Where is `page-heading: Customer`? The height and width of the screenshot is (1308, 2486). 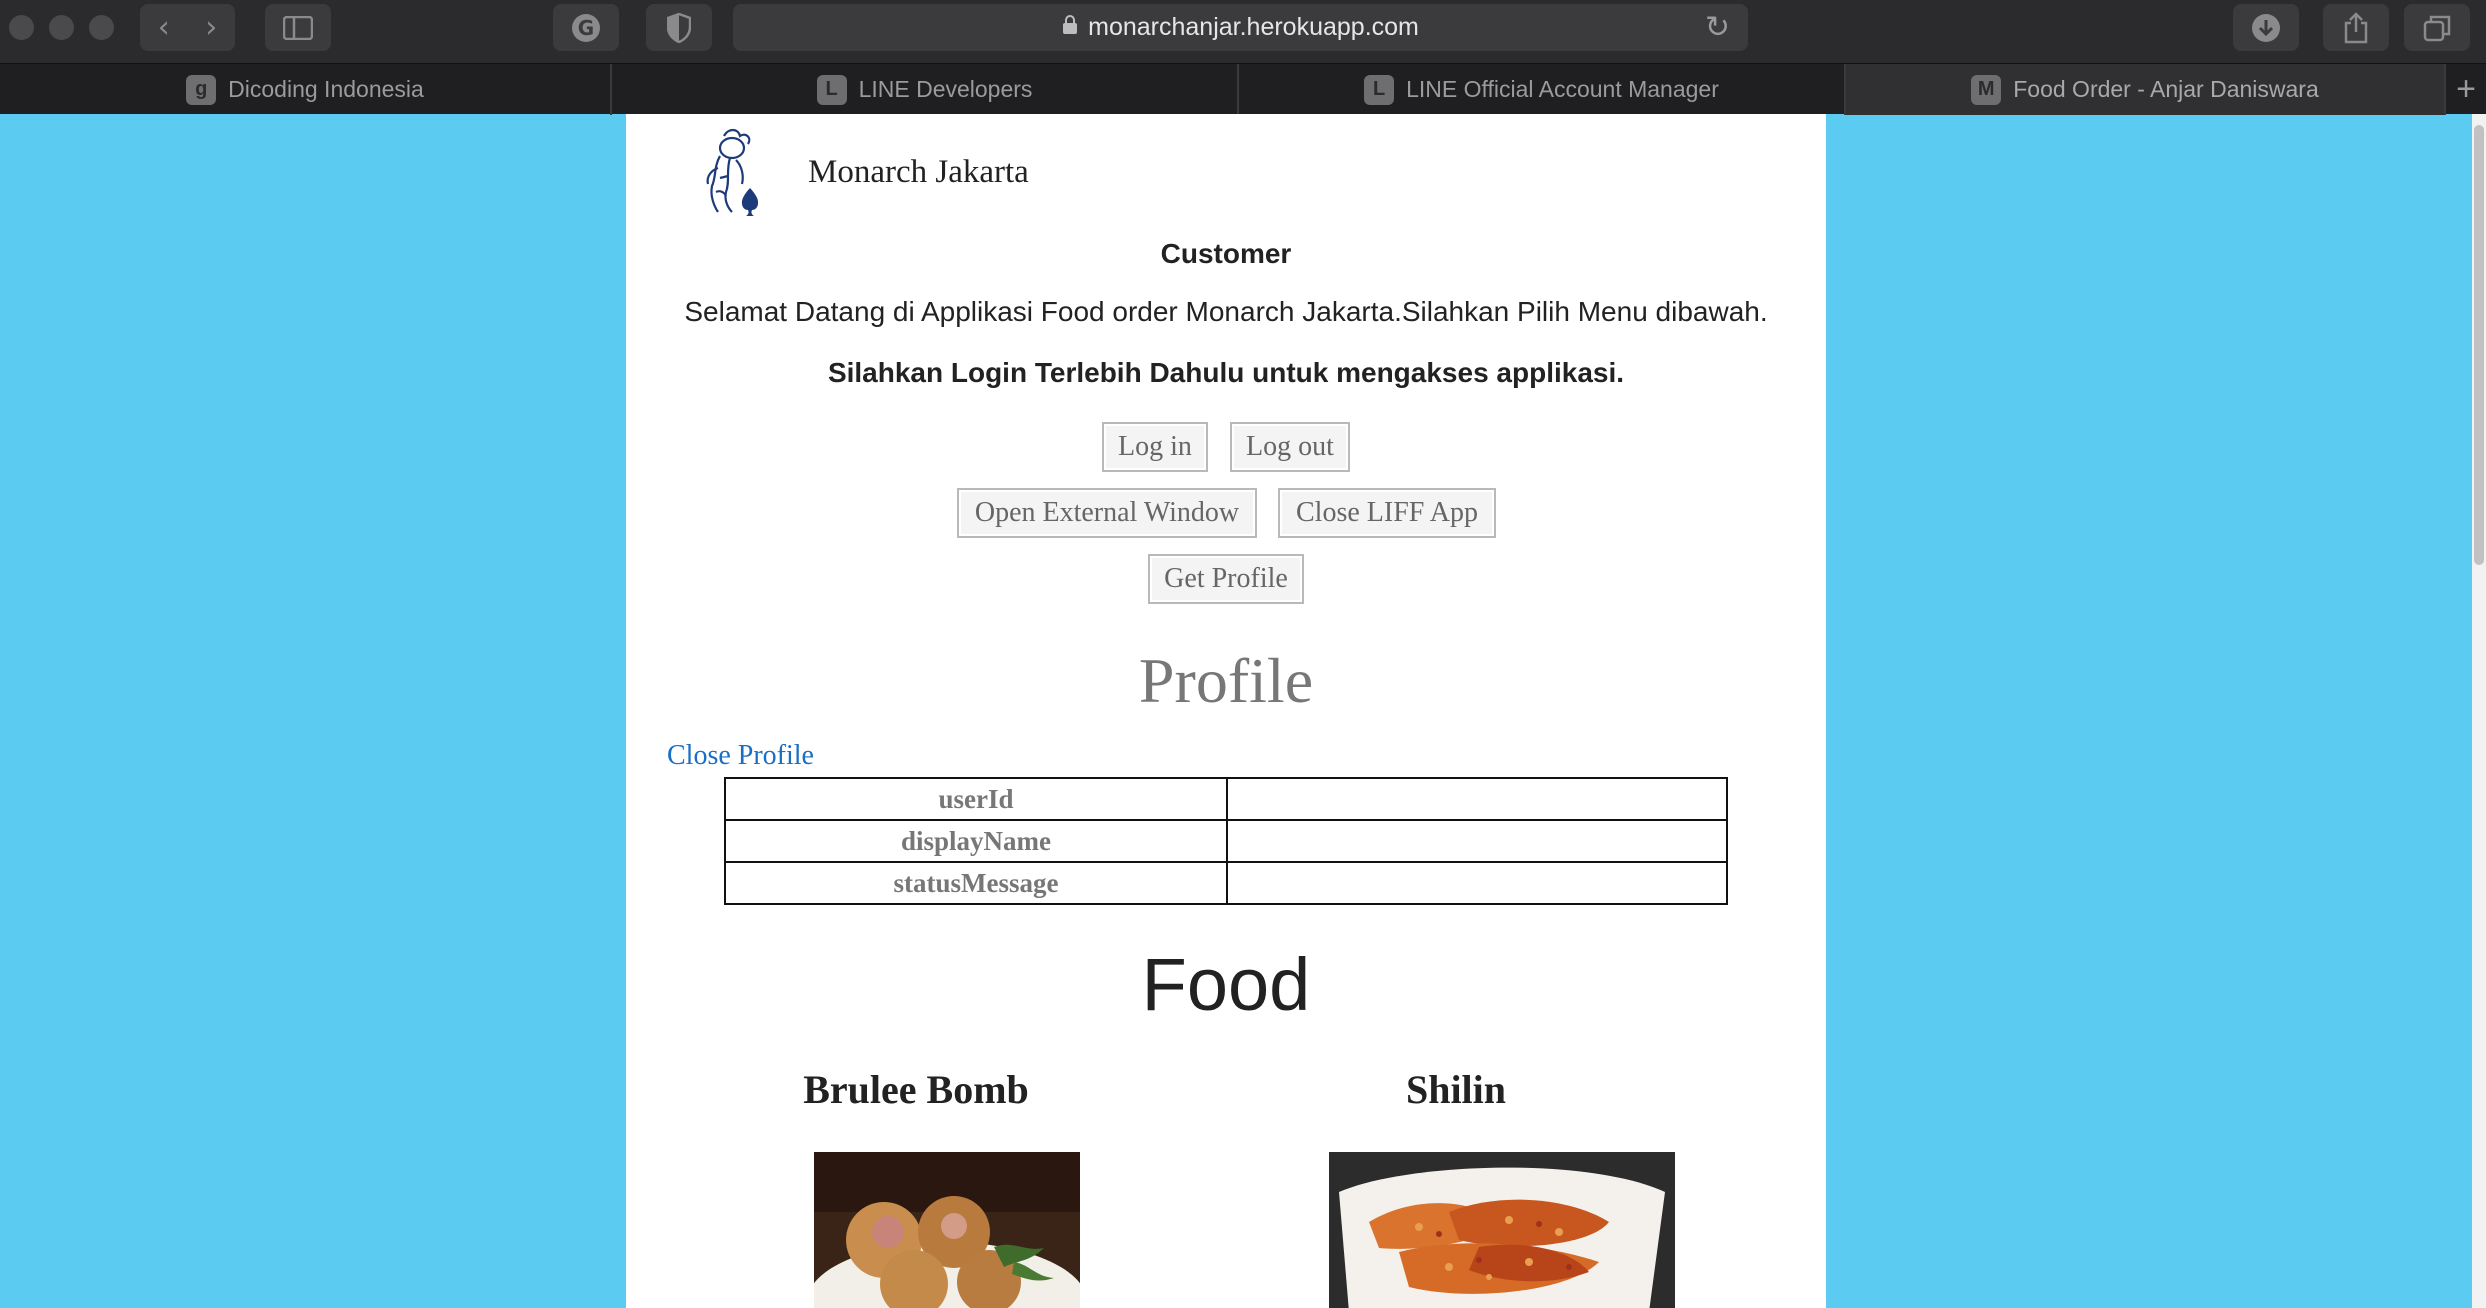
page-heading: Customer is located at coordinates (1226, 253).